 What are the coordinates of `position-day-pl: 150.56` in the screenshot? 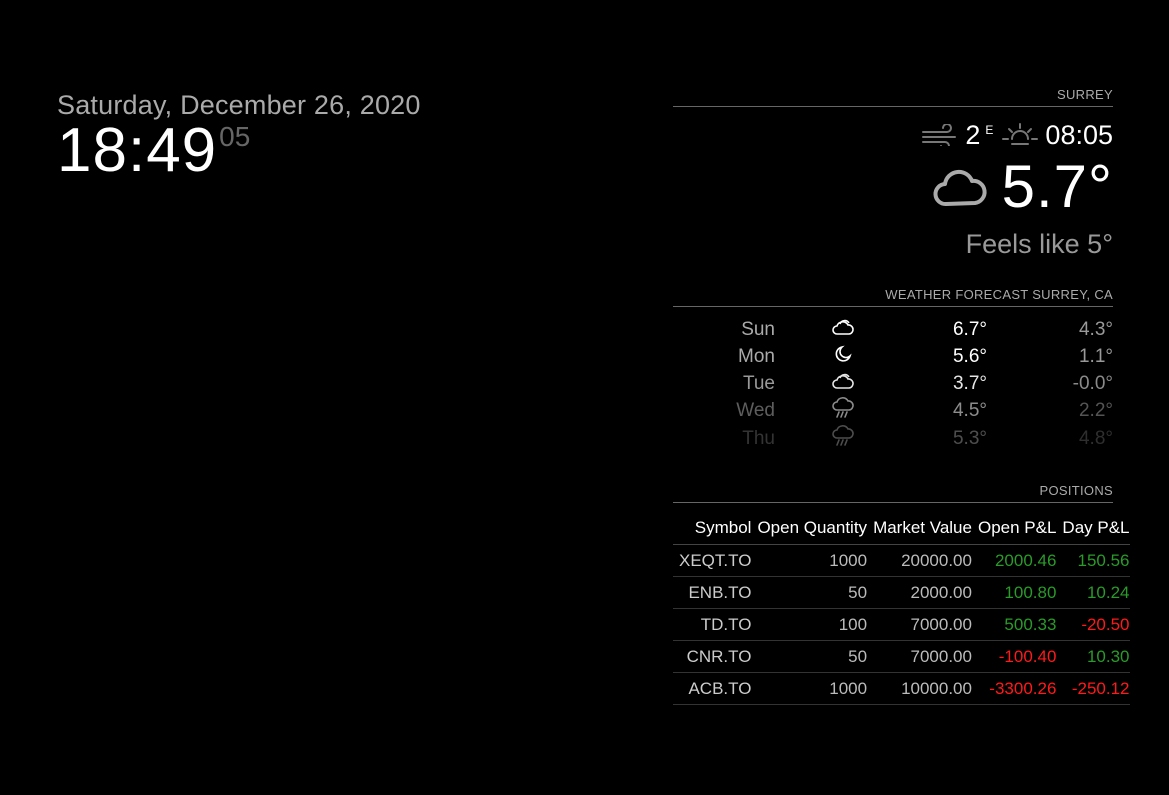 It's located at (1093, 560).